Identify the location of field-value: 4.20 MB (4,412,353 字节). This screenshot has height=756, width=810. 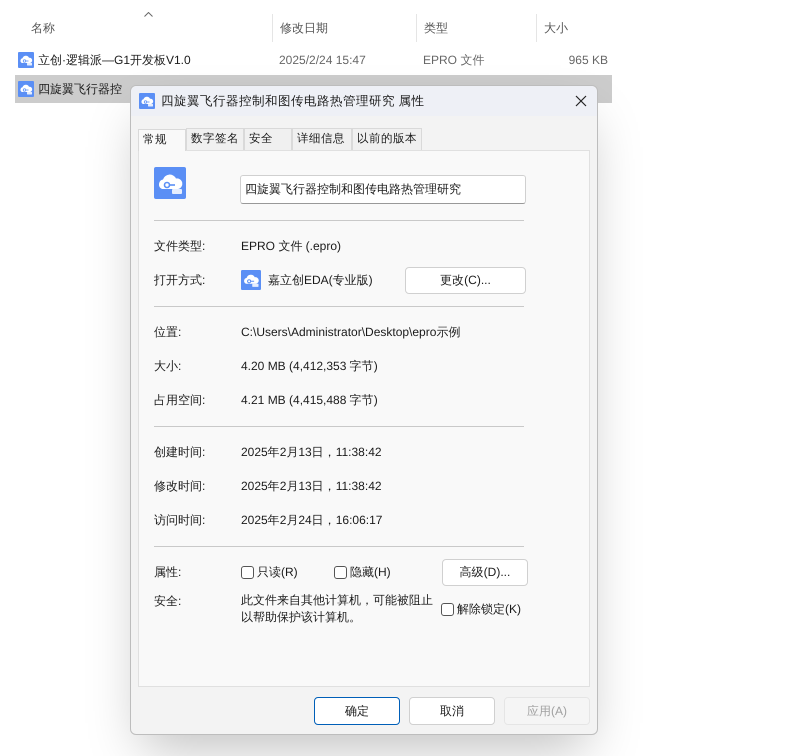
(309, 366).